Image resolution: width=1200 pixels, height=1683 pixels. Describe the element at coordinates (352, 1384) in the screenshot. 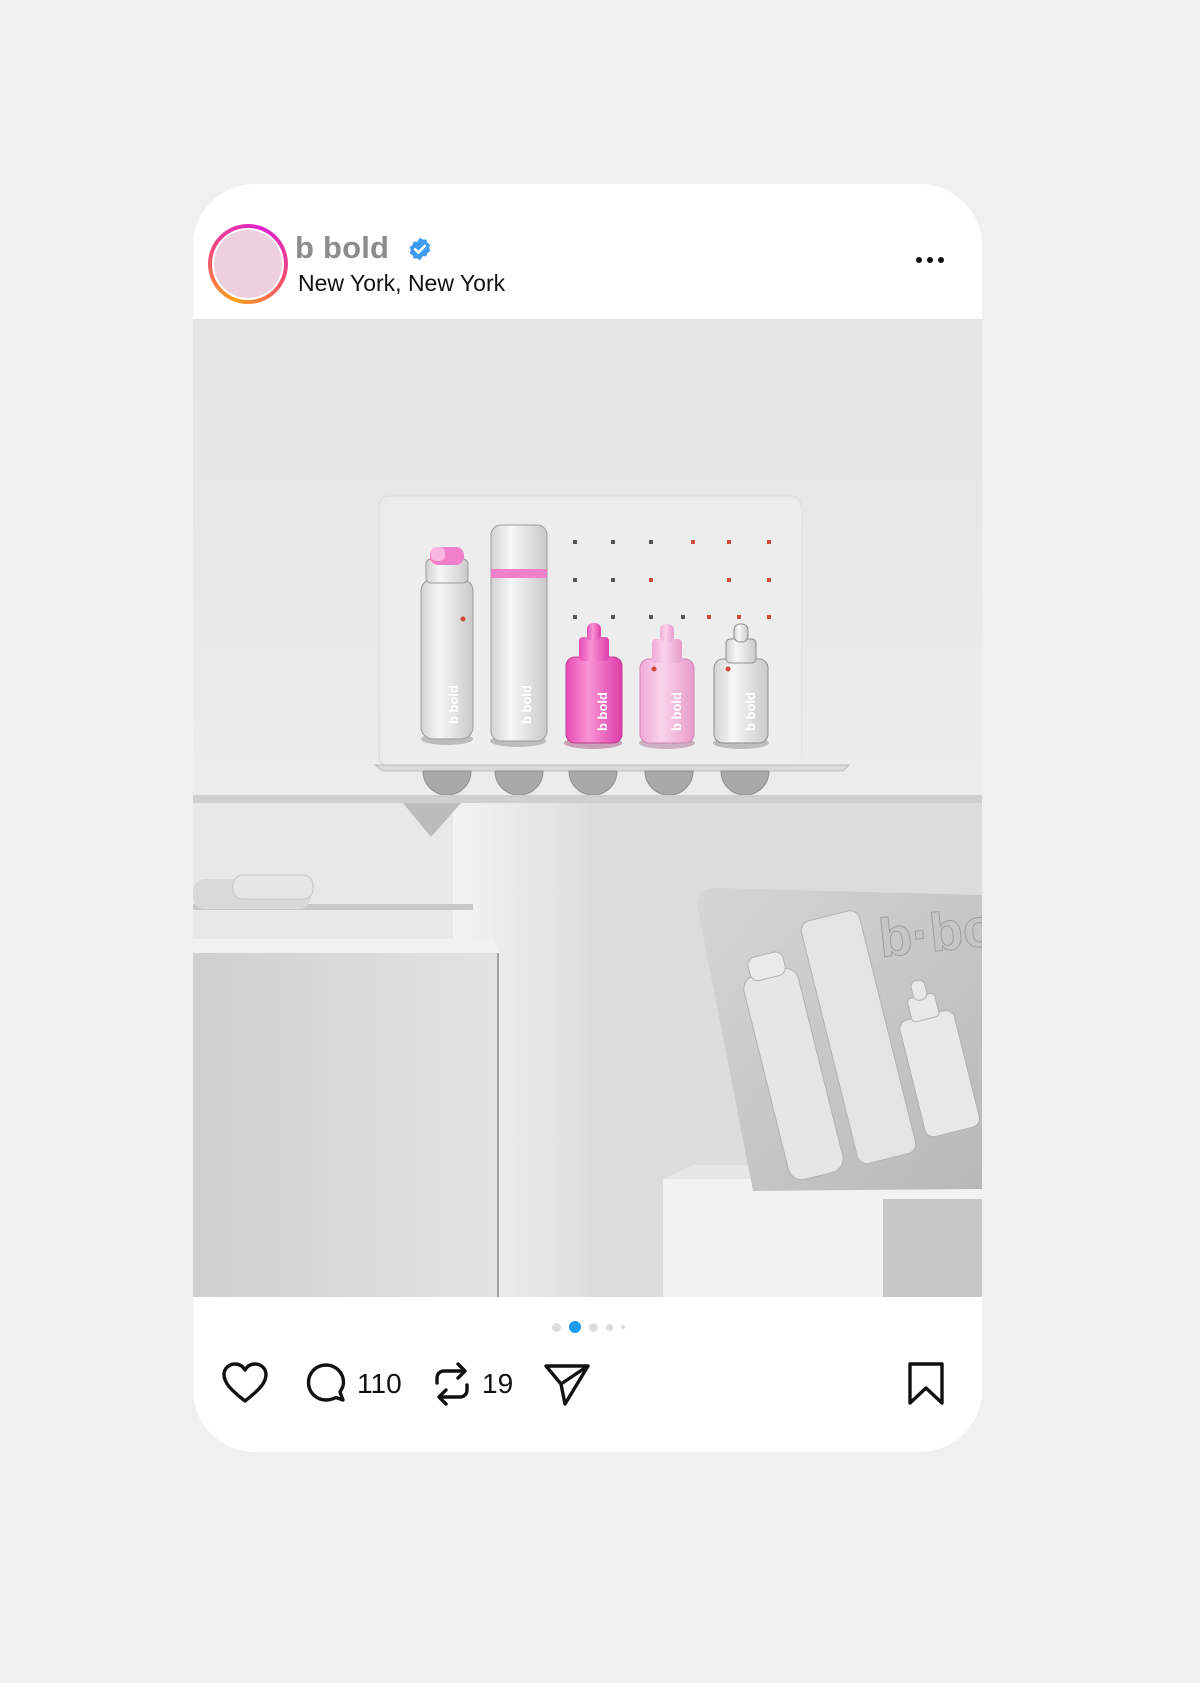

I see `comment-button: 110` at that location.